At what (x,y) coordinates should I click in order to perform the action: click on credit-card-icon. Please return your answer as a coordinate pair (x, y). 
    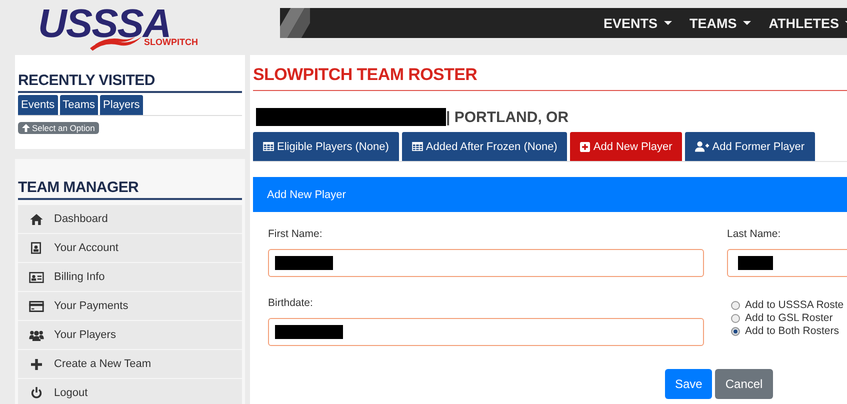
    Looking at the image, I should click on (36, 306).